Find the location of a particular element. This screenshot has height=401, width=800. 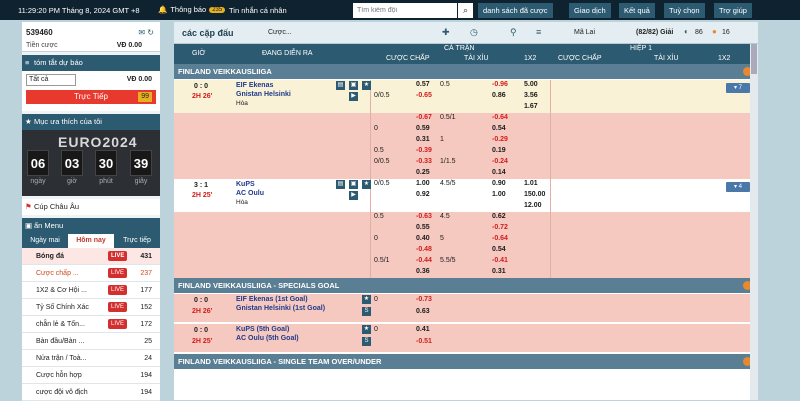

odds-type-select: Mã Lai is located at coordinates (584, 32).